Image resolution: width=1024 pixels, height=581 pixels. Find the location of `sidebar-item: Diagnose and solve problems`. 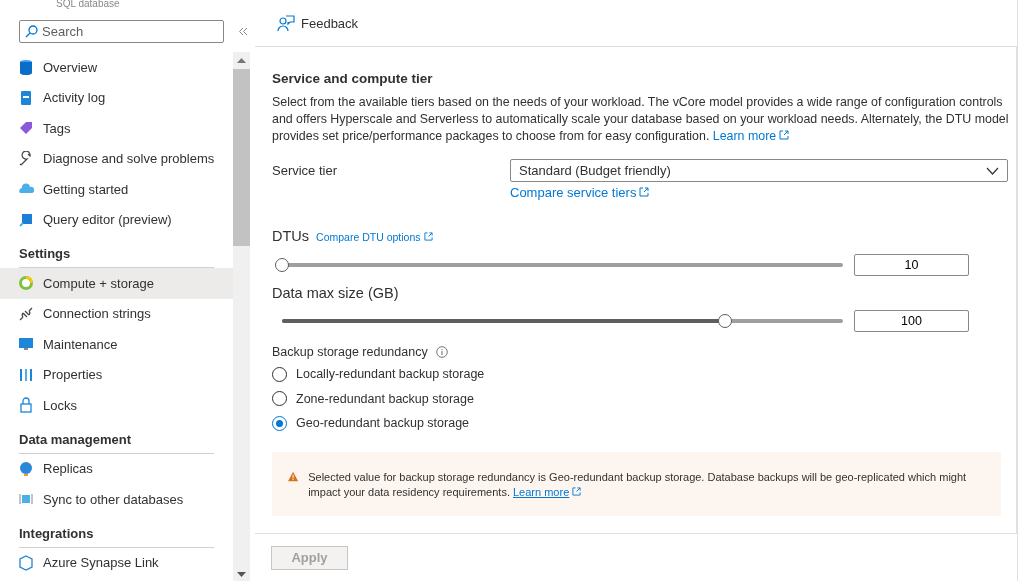

sidebar-item: Diagnose and solve problems is located at coordinates (116, 158).